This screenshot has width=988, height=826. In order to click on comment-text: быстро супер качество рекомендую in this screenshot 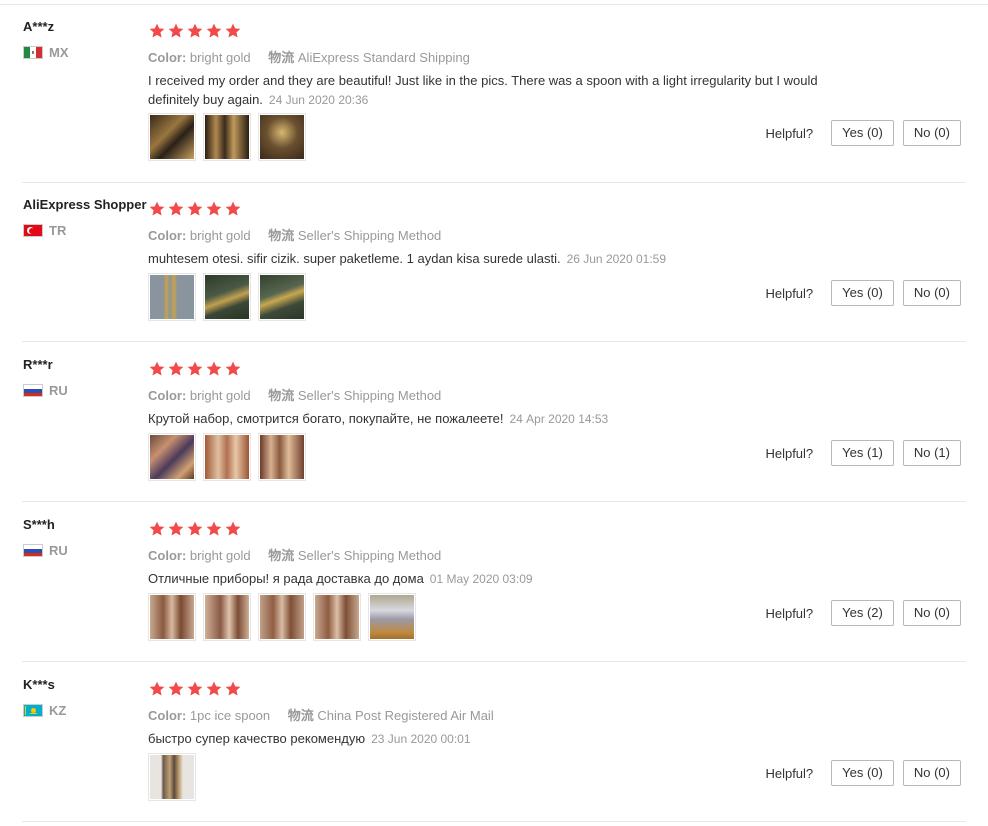, I will do `click(257, 738)`.